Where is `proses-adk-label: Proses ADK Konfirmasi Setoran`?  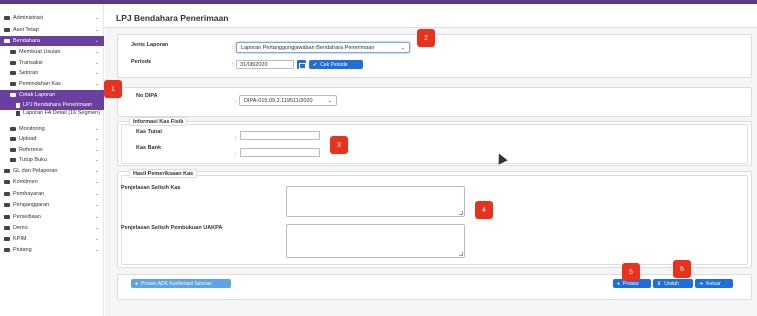
proses-adk-label: Proses ADK Konfirmasi Setoran is located at coordinates (176, 283).